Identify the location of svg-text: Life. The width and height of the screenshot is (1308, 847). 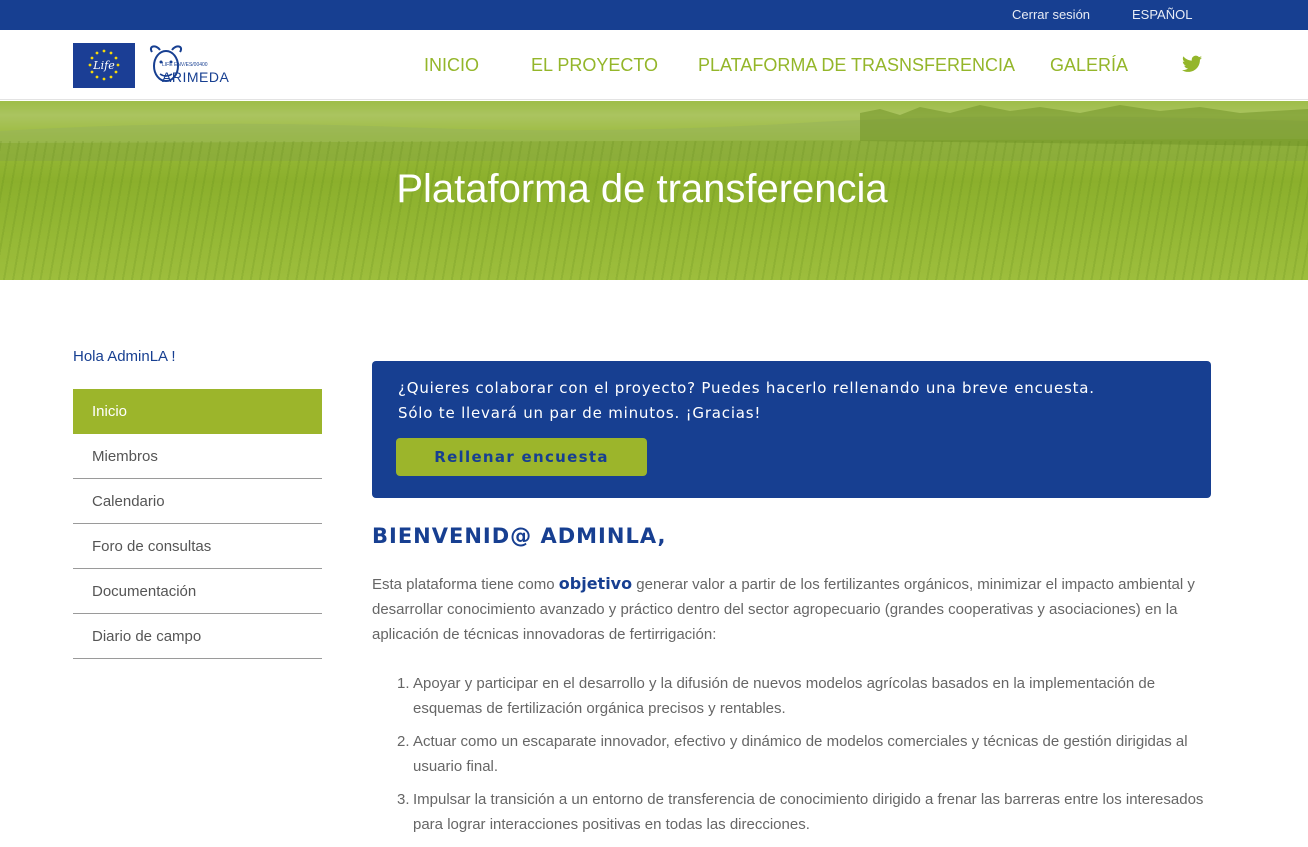
(103, 65).